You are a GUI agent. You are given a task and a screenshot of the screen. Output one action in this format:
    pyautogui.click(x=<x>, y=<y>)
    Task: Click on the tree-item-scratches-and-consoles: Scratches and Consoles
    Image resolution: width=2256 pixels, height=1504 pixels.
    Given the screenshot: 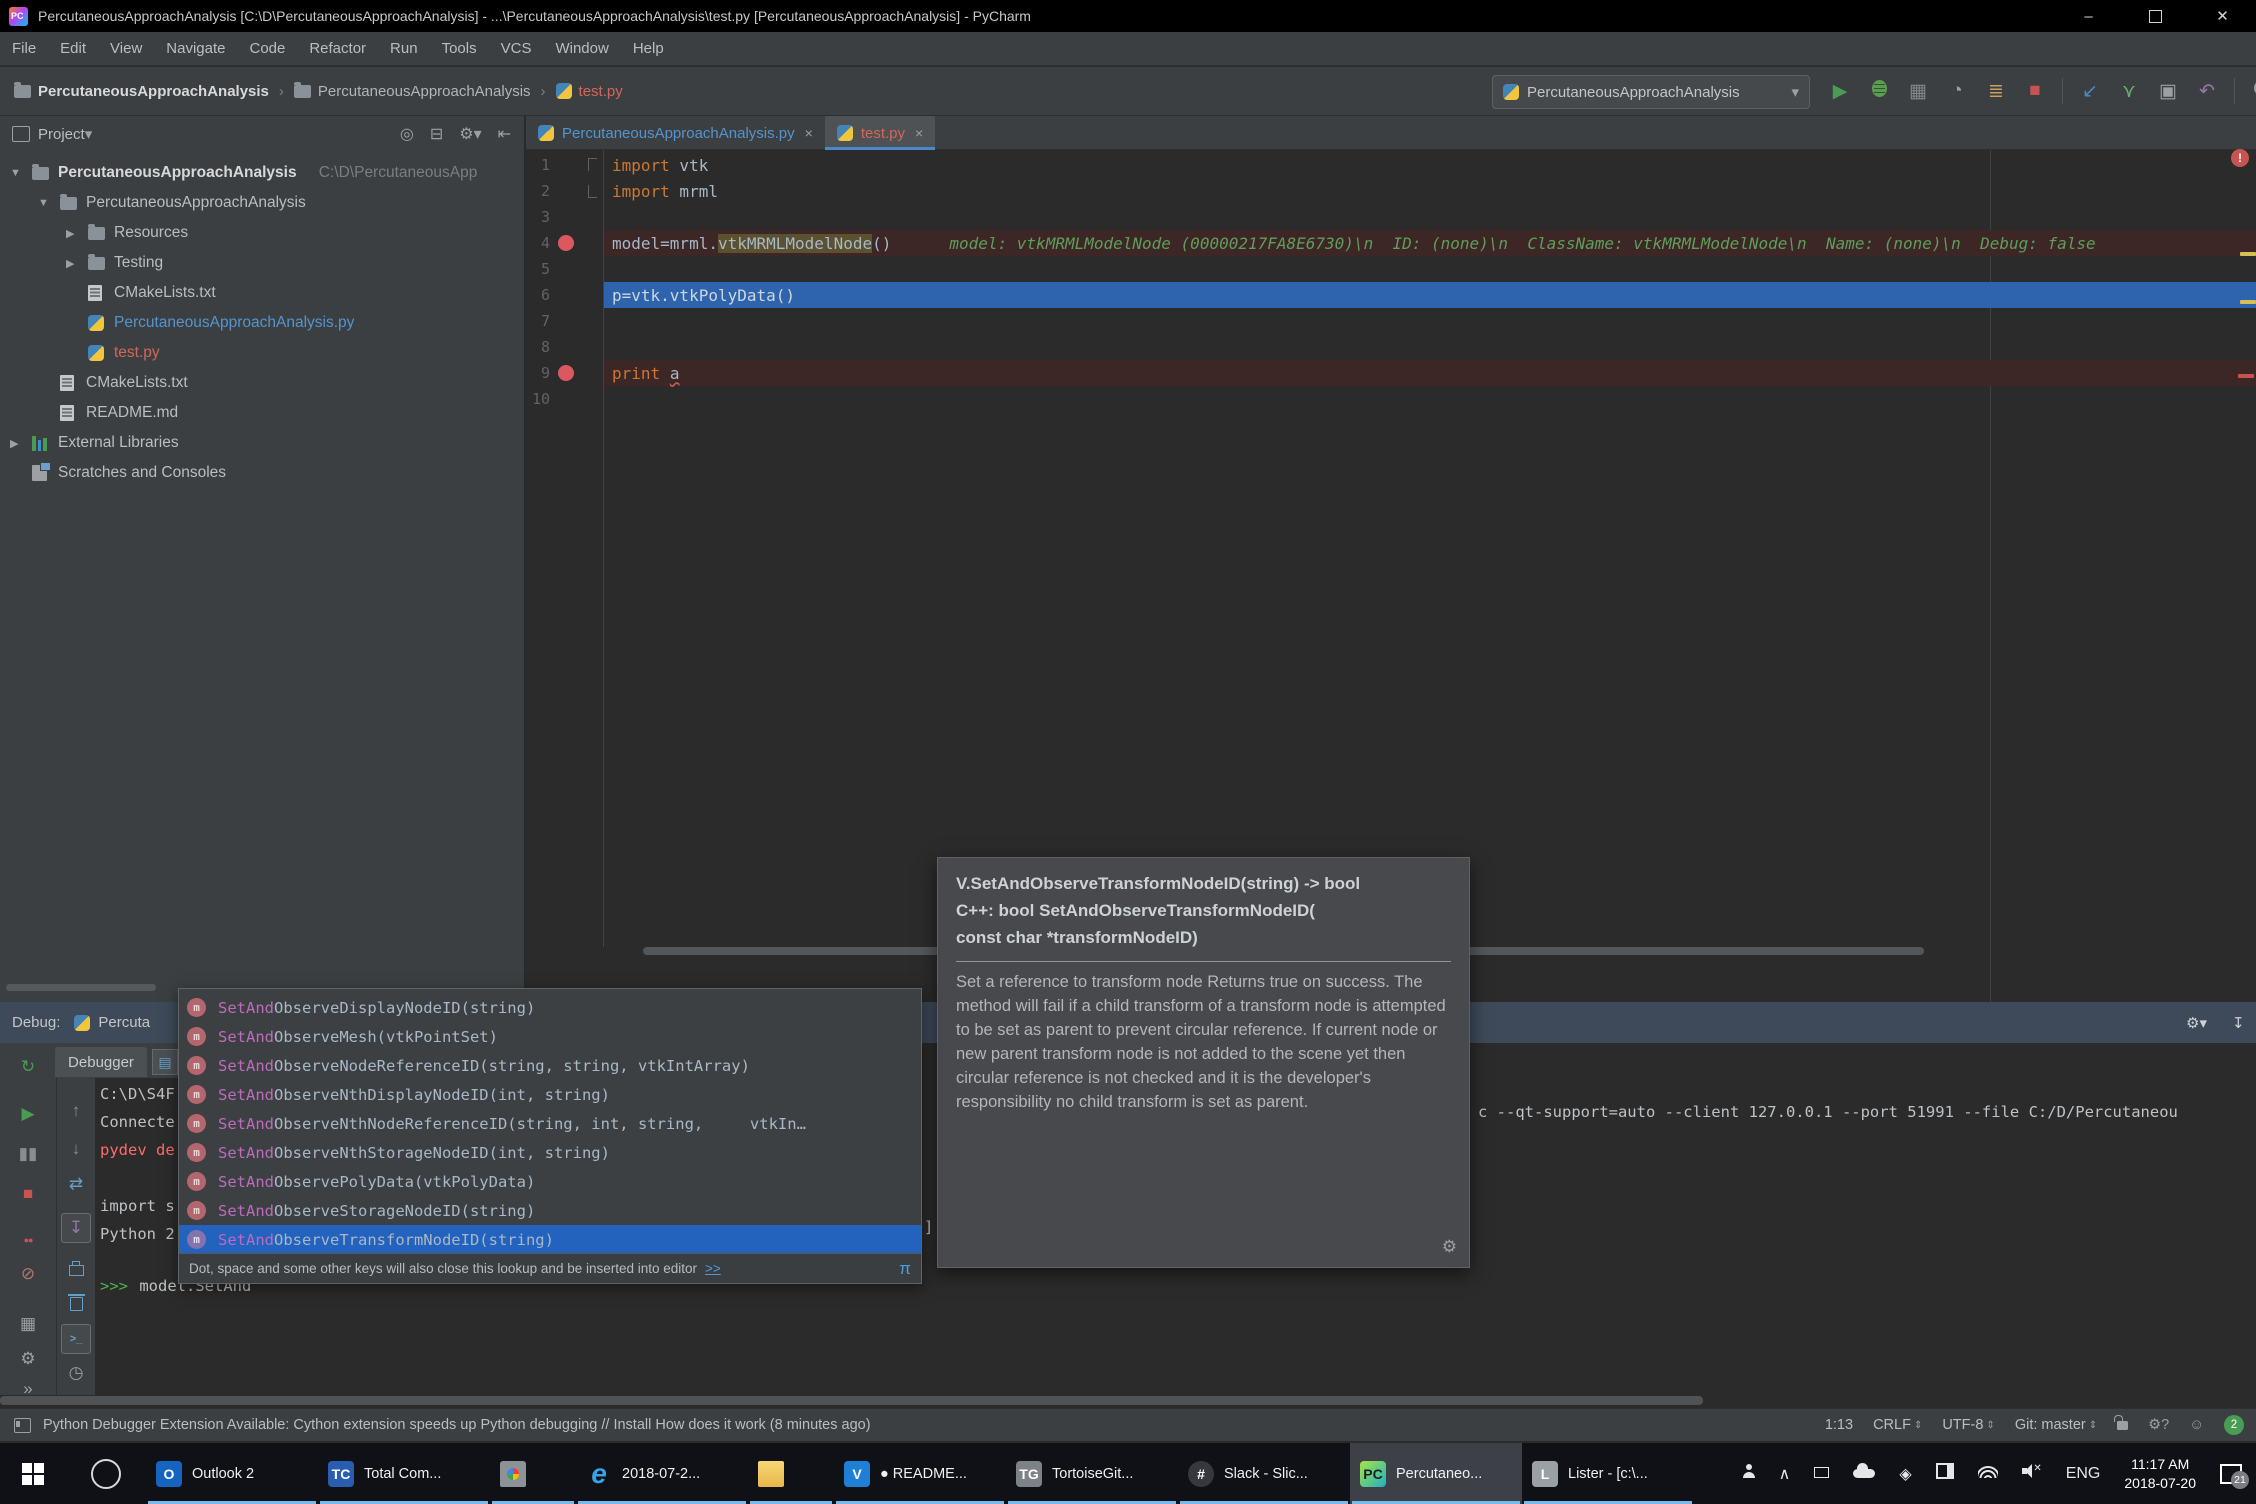 What is the action you would take?
    pyautogui.click(x=262, y=473)
    